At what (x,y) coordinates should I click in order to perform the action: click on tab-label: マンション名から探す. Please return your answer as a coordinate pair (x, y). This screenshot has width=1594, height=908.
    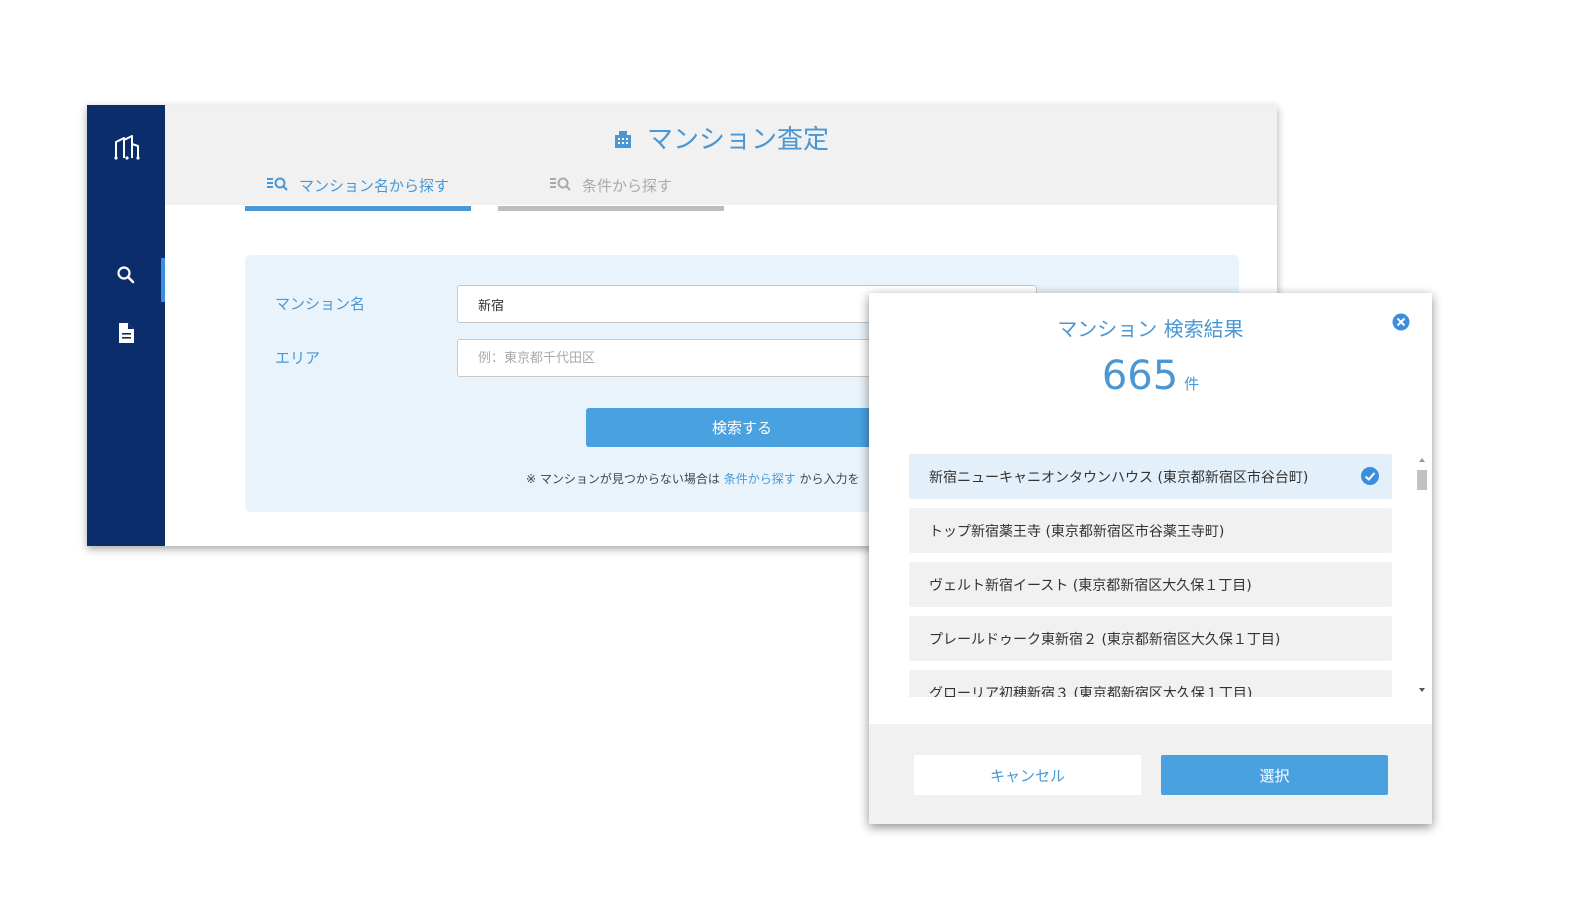
    Looking at the image, I should click on (373, 186).